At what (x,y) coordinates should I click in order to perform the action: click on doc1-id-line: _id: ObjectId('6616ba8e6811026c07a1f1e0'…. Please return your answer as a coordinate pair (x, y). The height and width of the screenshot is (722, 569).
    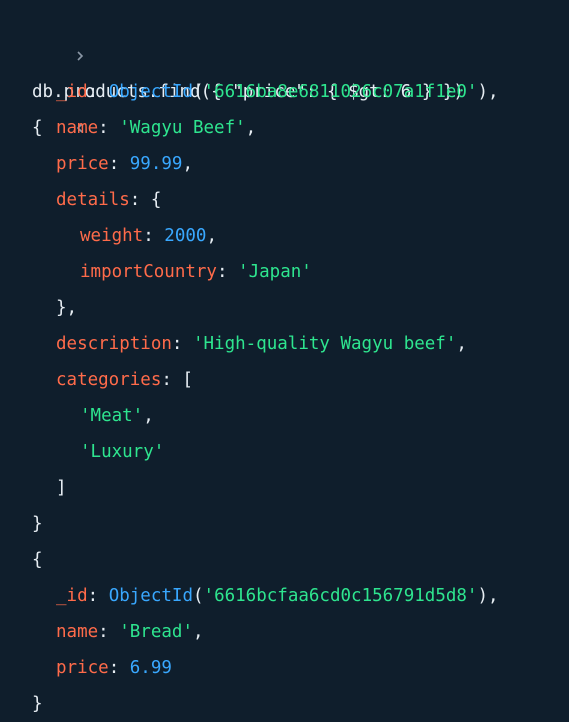
    Looking at the image, I should click on (277, 92).